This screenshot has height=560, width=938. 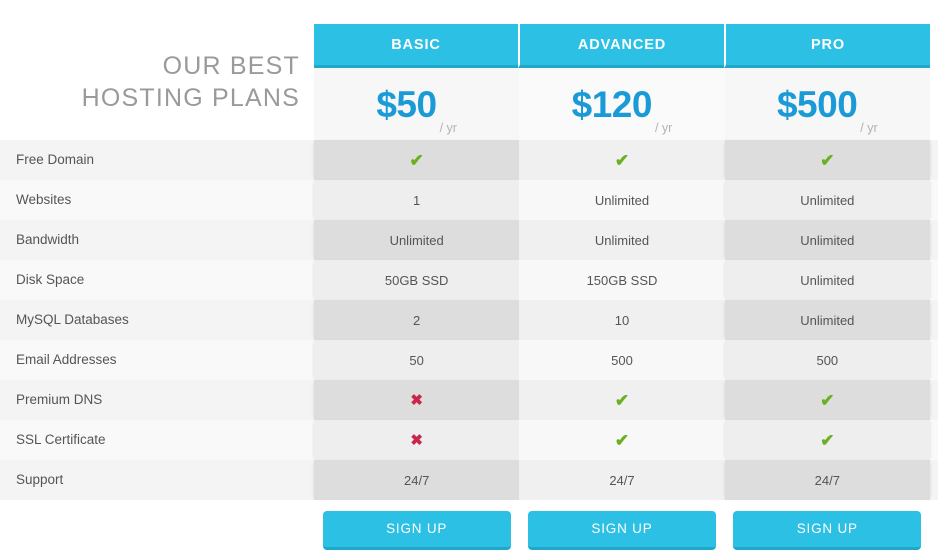 I want to click on feature-value-text: 50GB SSD, so click(x=416, y=280).